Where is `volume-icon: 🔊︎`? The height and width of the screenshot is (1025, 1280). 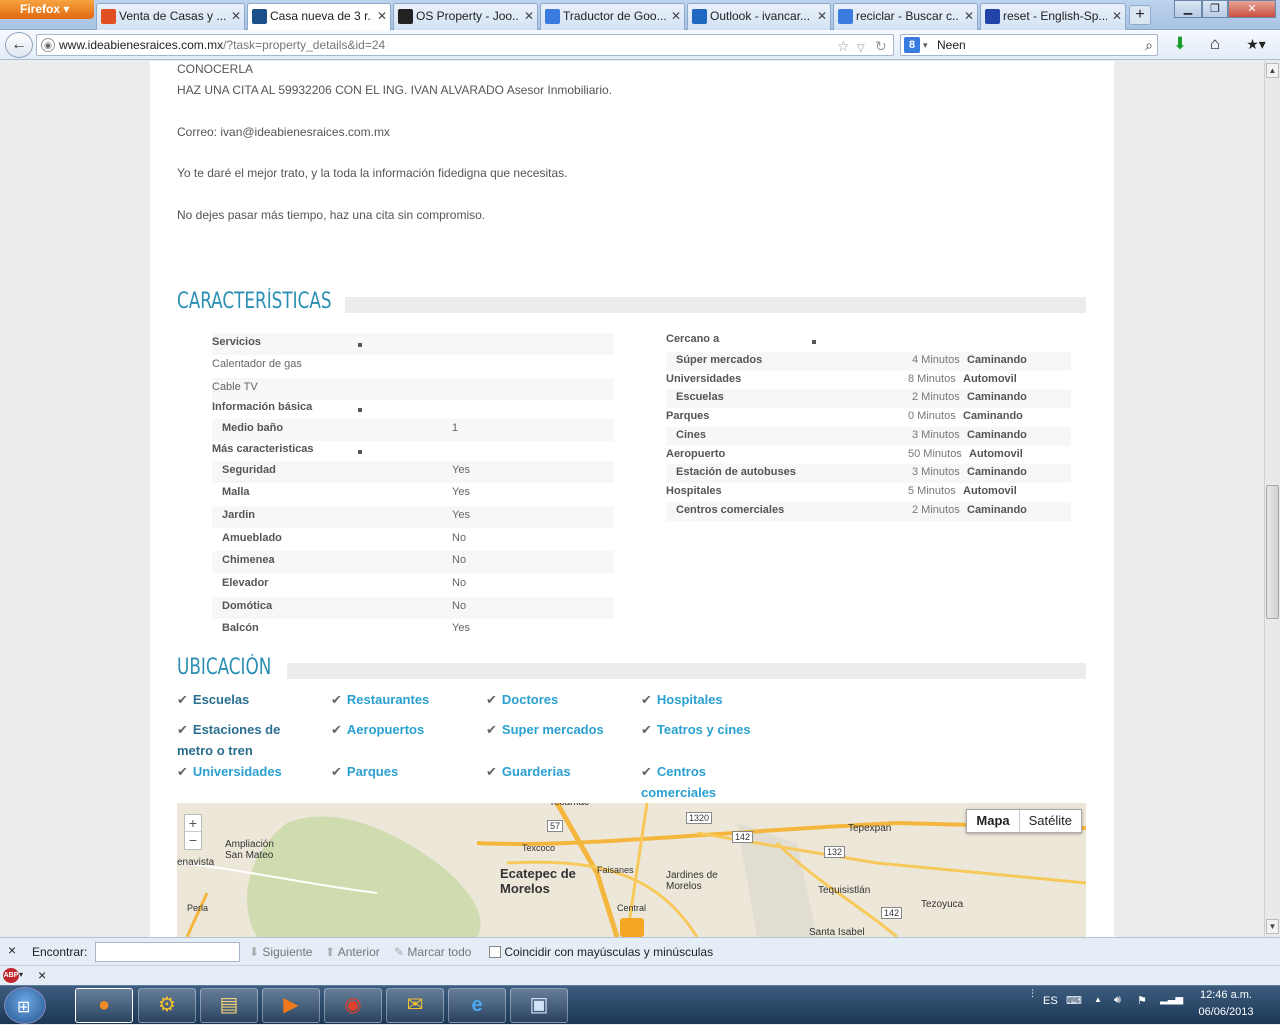
volume-icon: 🔊︎ is located at coordinates (1117, 1000).